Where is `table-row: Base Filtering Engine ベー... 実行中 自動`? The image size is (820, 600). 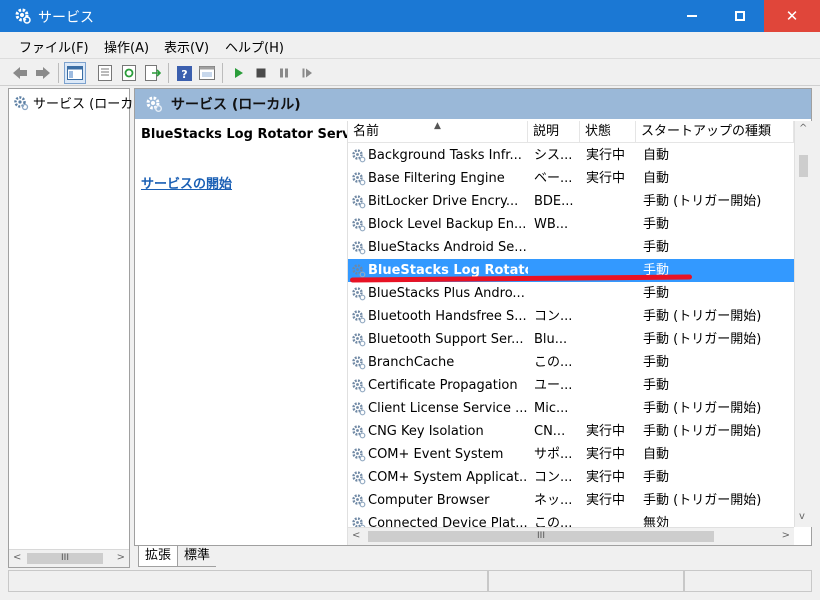
table-row: Base Filtering Engine ベー... 実行中 自動 is located at coordinates (571, 178).